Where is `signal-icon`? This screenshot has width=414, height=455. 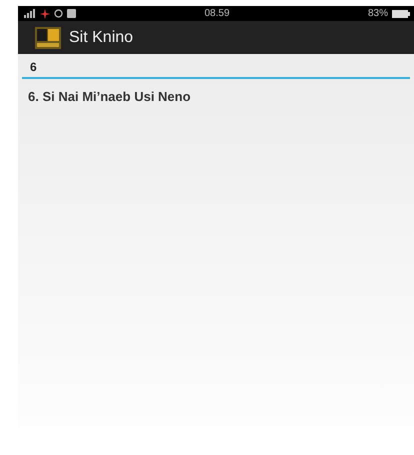 signal-icon is located at coordinates (30, 13).